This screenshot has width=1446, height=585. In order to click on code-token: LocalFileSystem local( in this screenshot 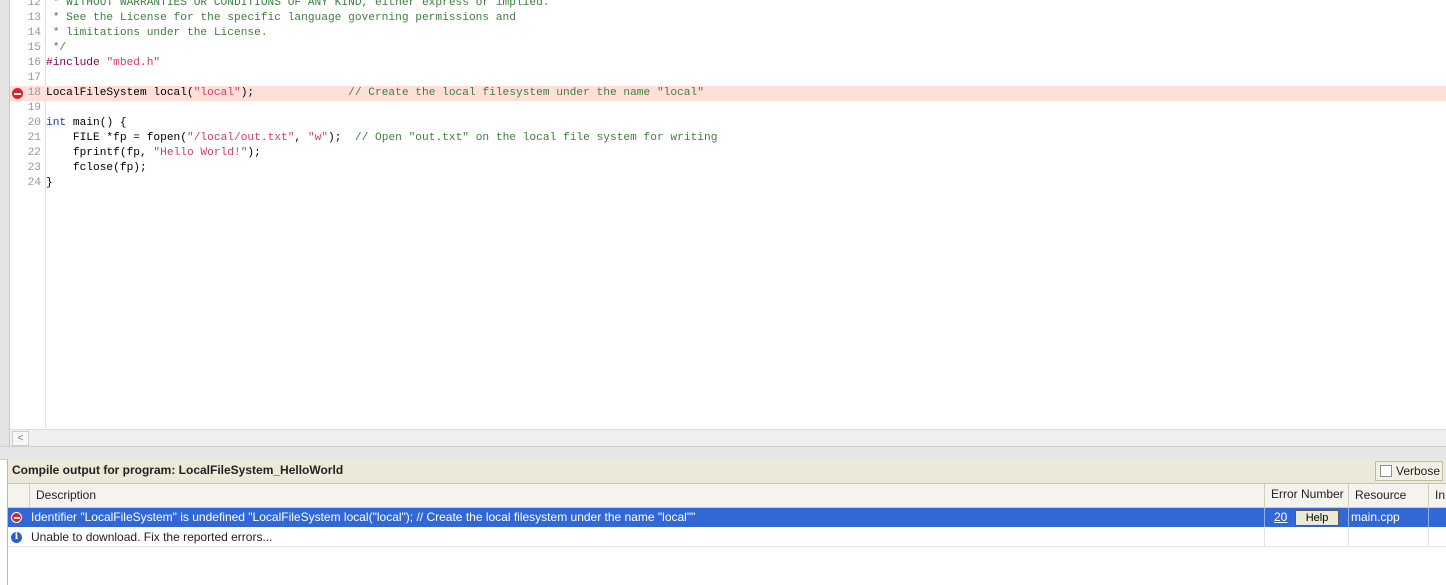, I will do `click(120, 93)`.